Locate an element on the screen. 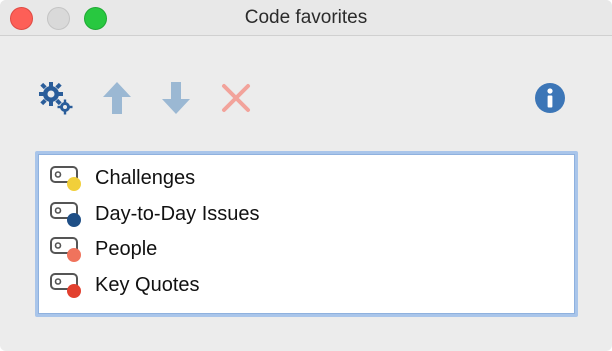 The image size is (612, 351). info-button is located at coordinates (550, 98).